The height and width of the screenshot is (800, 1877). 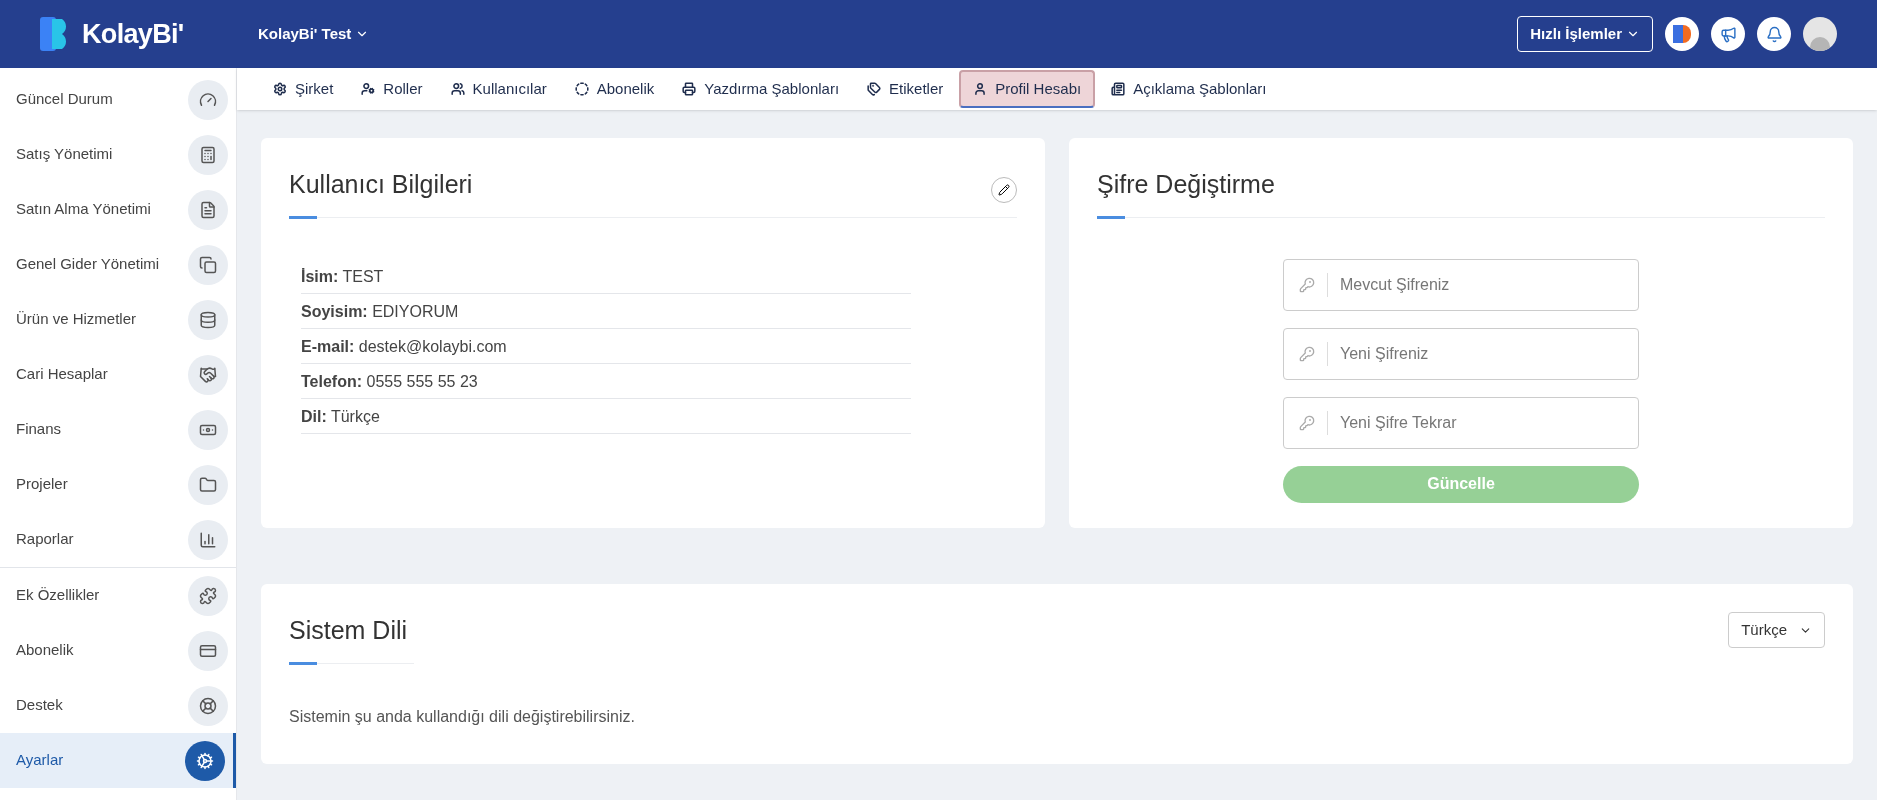 I want to click on sidebar-item: Genel Gider Yönetimi, so click(x=118, y=264).